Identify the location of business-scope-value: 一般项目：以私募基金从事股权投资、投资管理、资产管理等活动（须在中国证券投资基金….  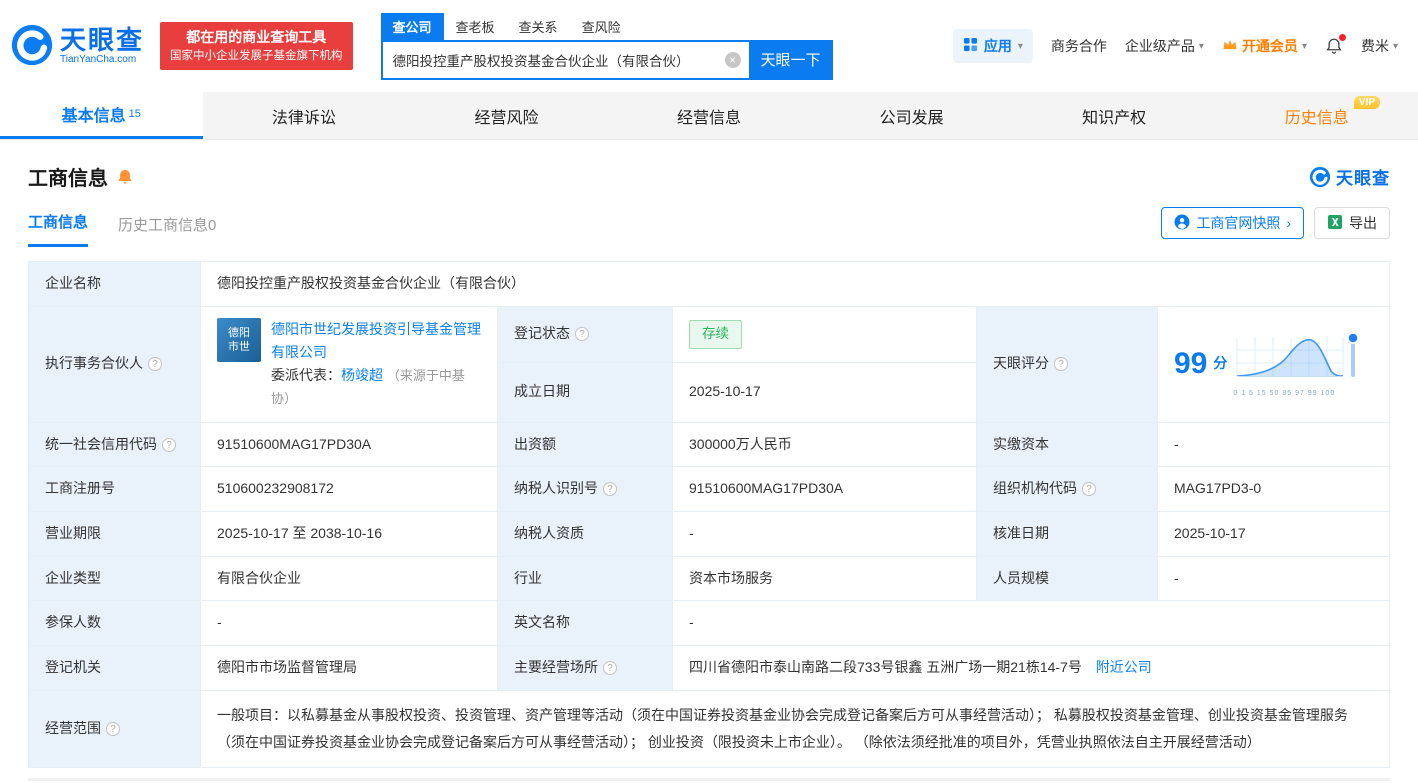
(795, 729).